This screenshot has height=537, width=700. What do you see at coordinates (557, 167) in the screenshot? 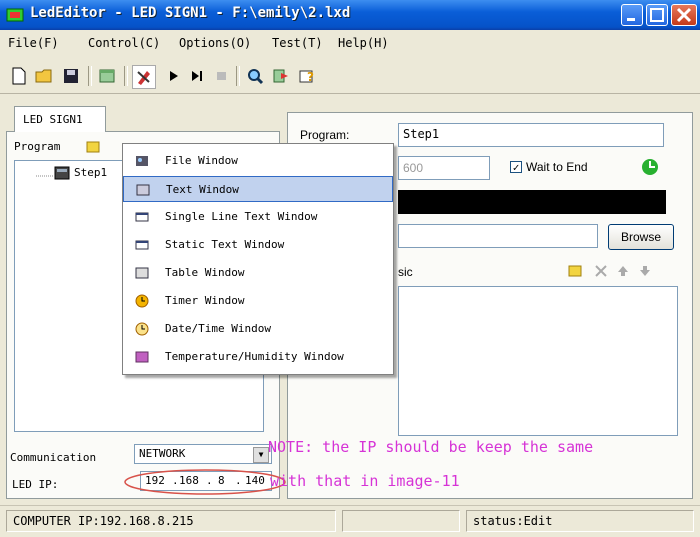
I see `wait-to-end-label: Wait to End` at bounding box center [557, 167].